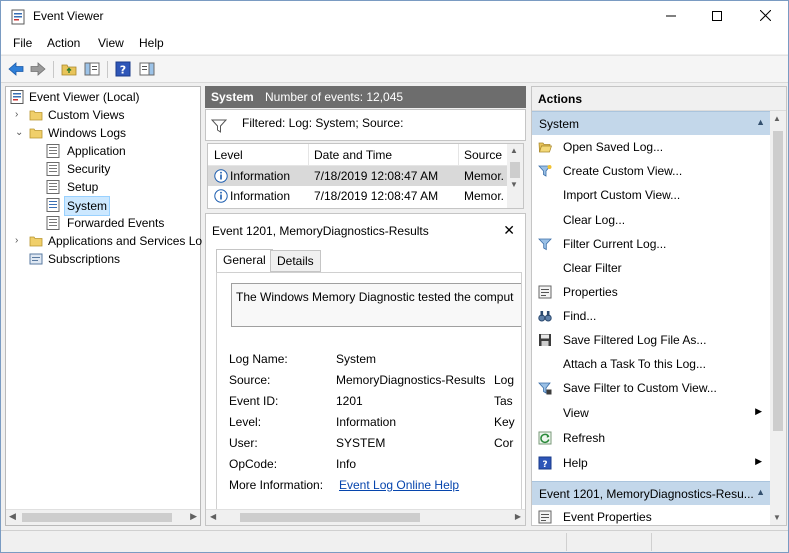 The width and height of the screenshot is (789, 553). What do you see at coordinates (254, 401) in the screenshot?
I see `prop-label: Event ID:` at bounding box center [254, 401].